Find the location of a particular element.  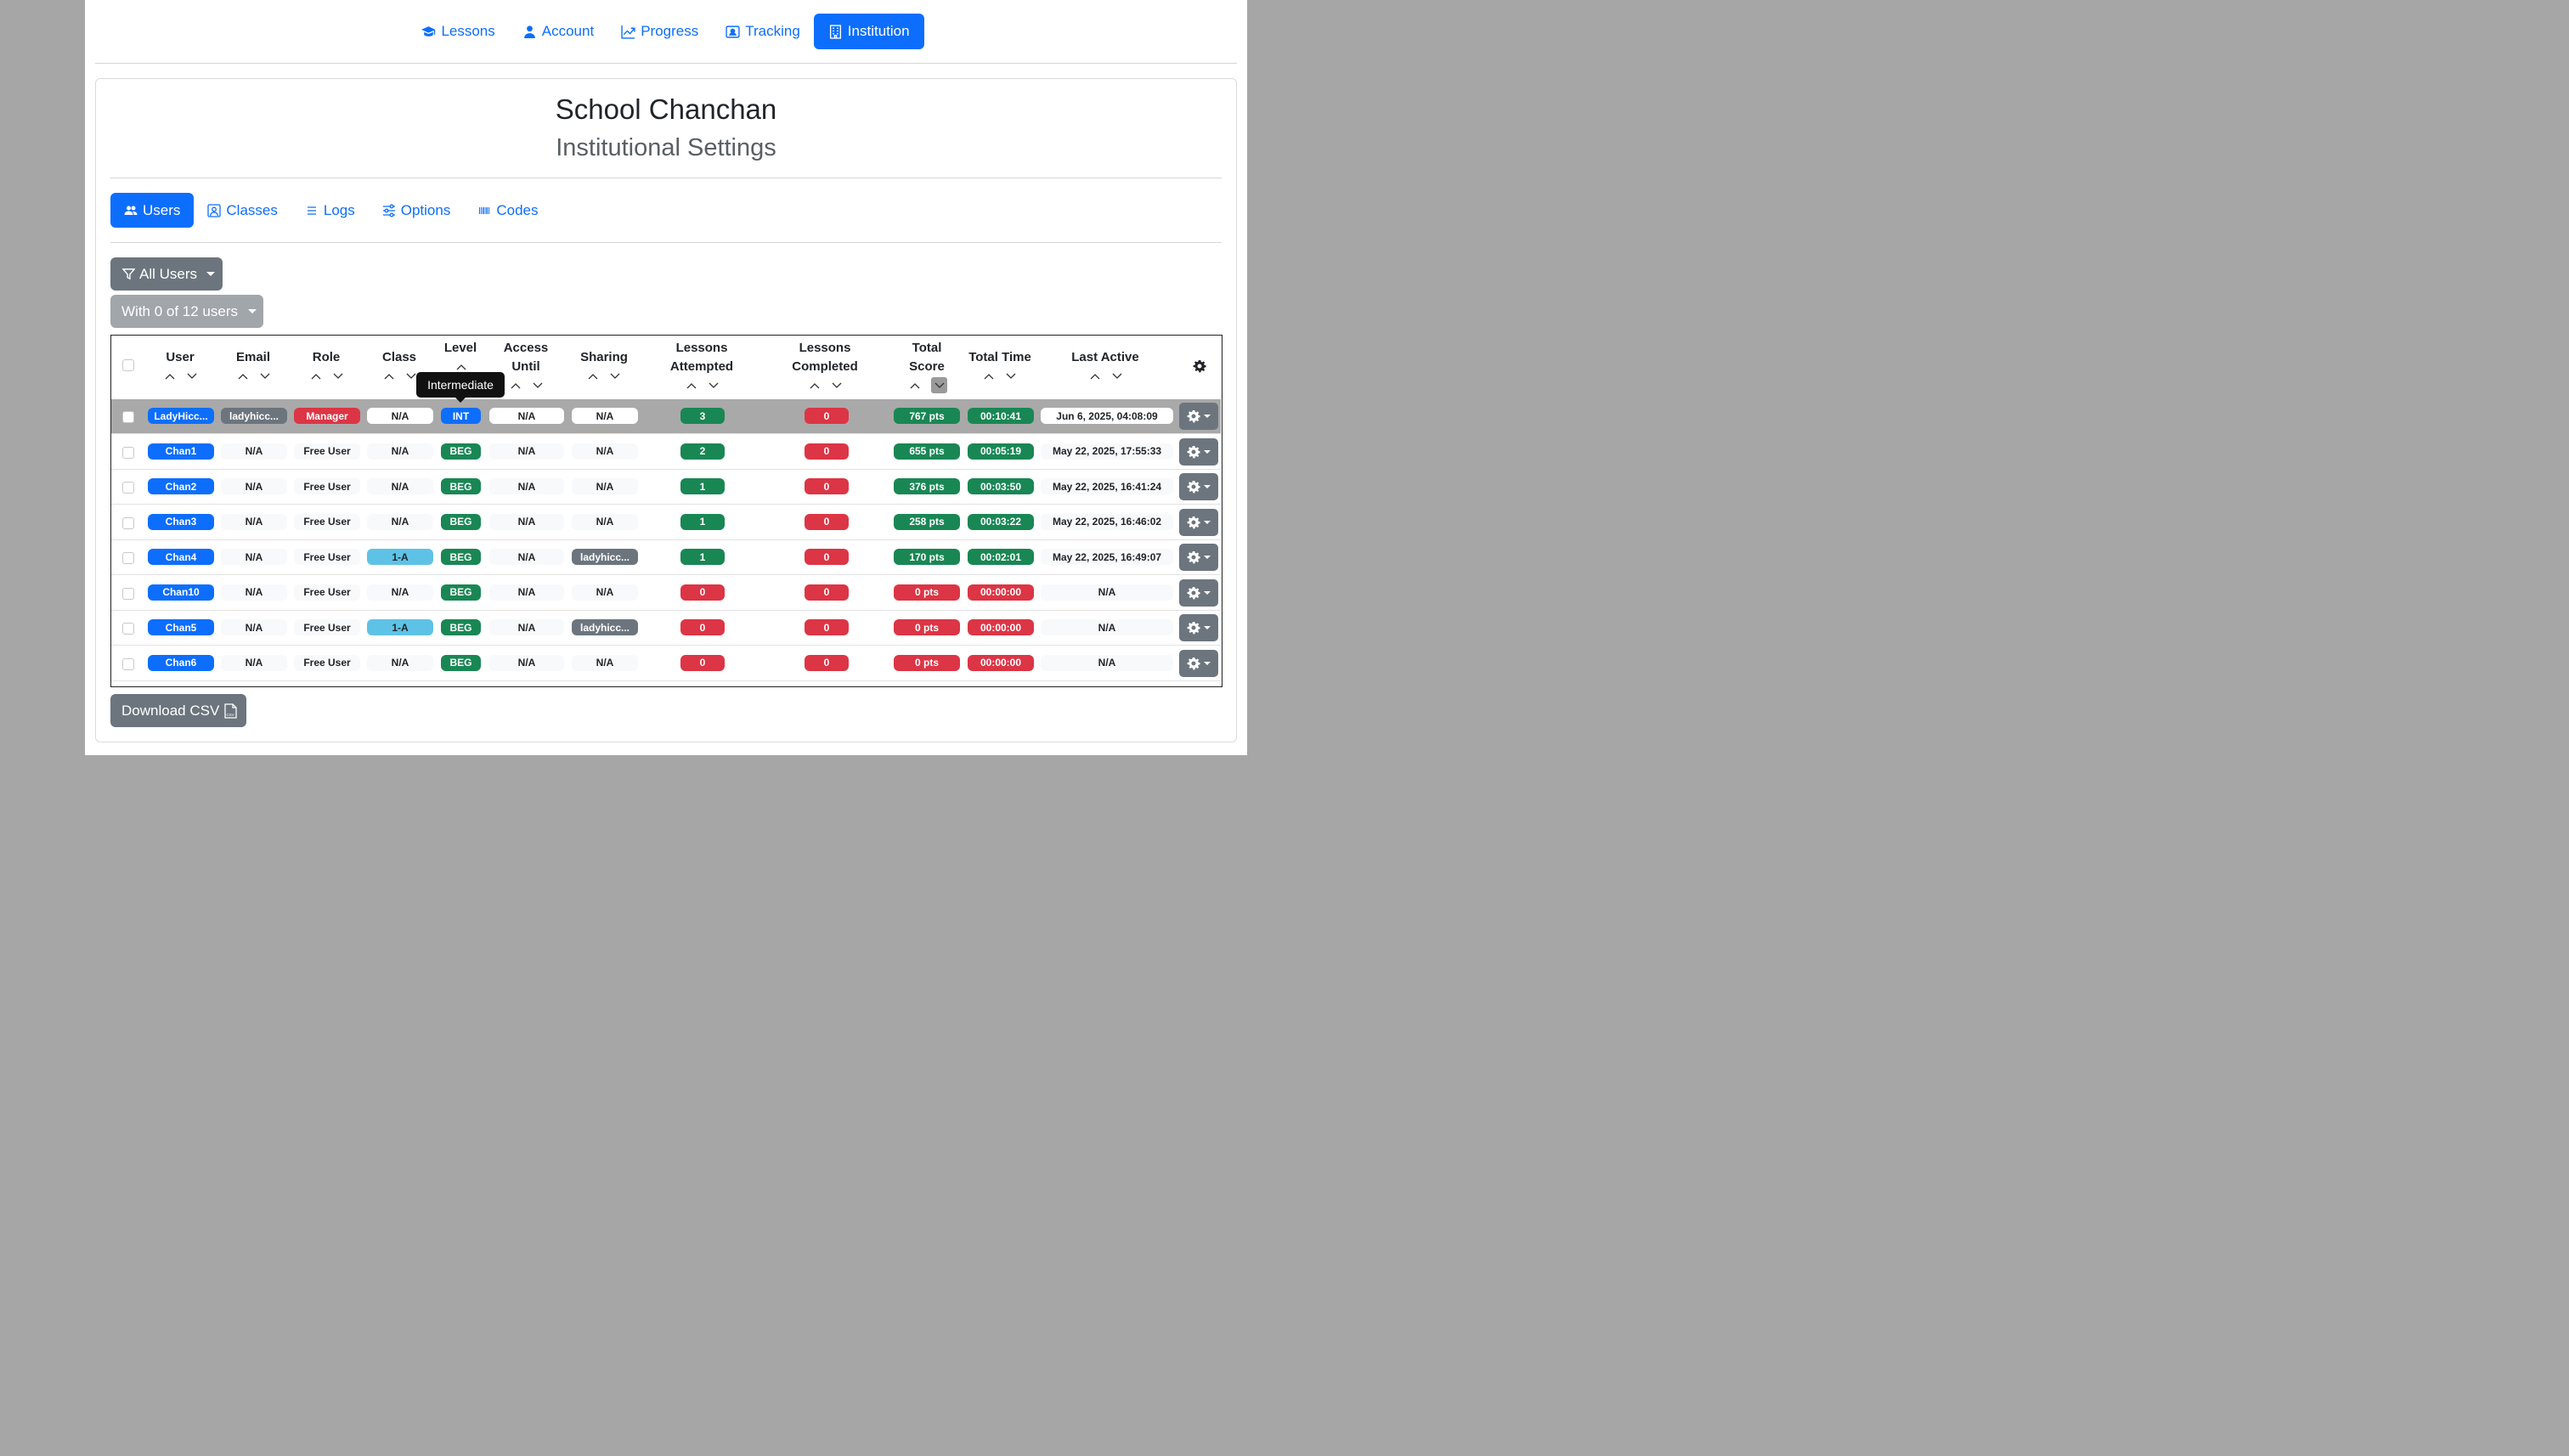

nav-institution: Institution is located at coordinates (869, 32).